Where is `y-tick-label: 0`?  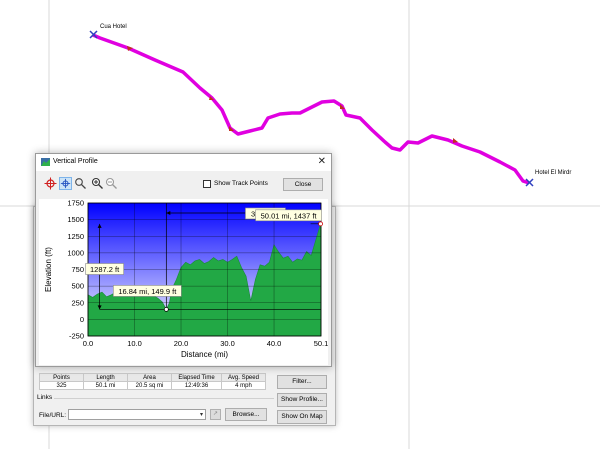
y-tick-label: 0 is located at coordinates (82, 319).